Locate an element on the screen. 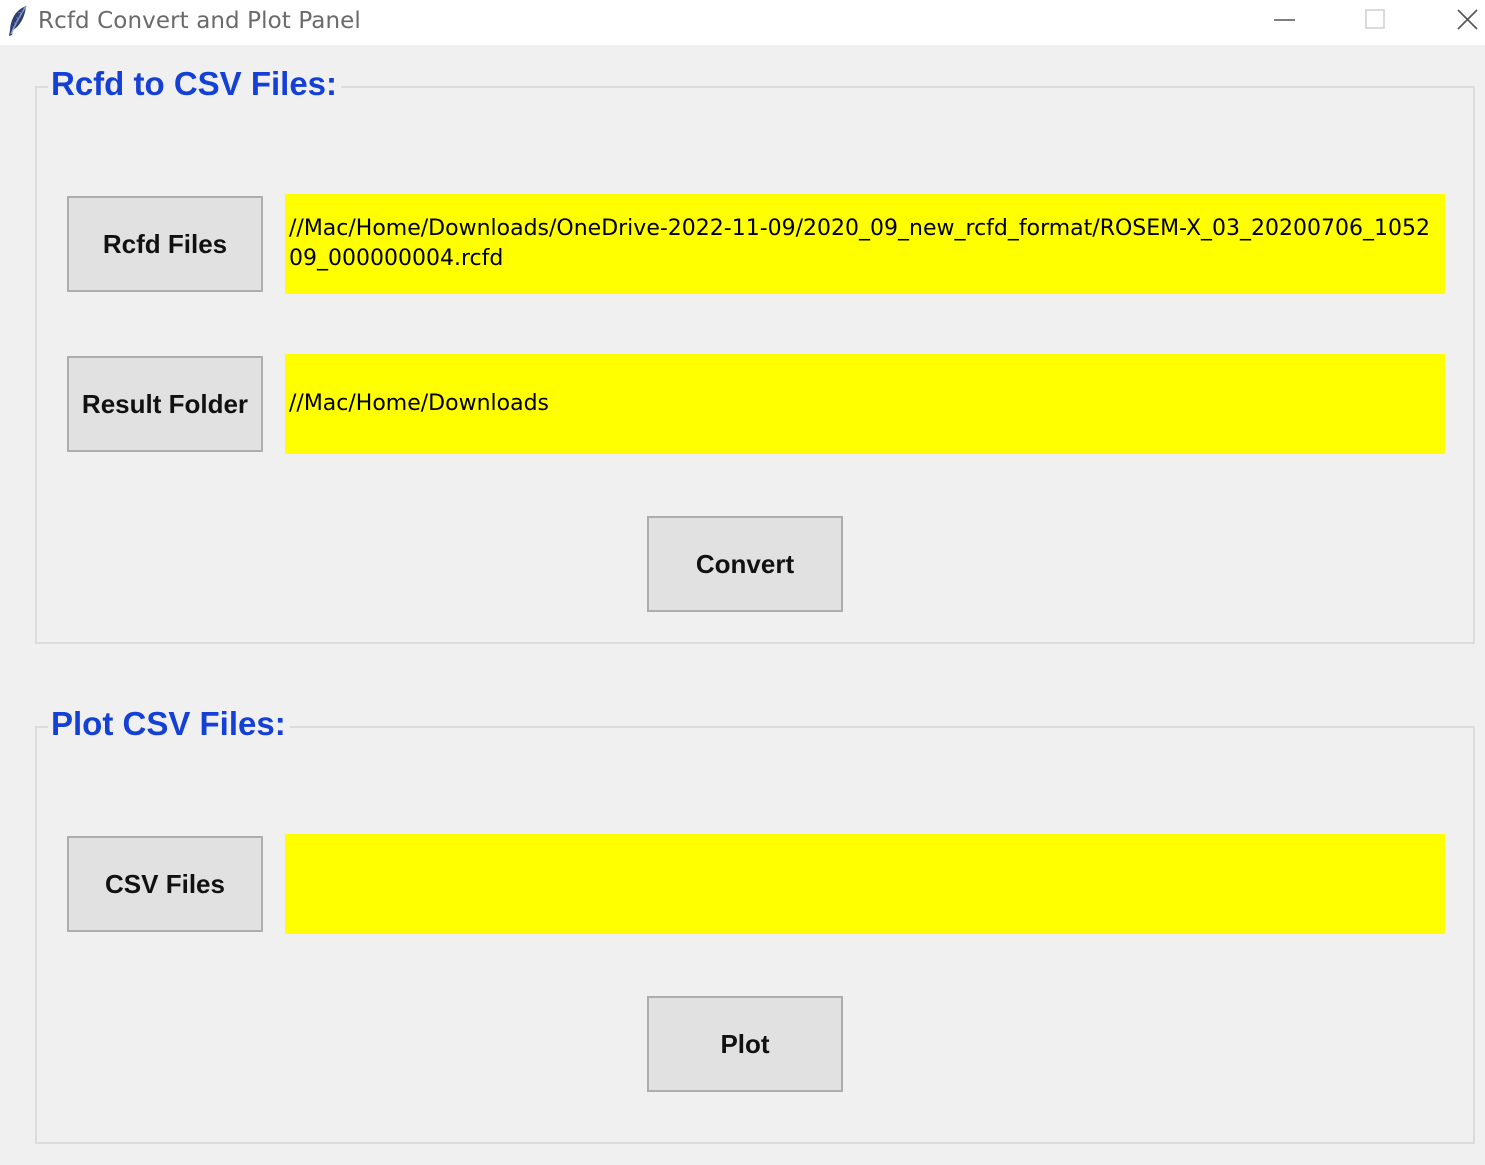 This screenshot has height=1165, width=1485. result-folder-path-field: //Mac/Home/Downloads is located at coordinates (865, 404).